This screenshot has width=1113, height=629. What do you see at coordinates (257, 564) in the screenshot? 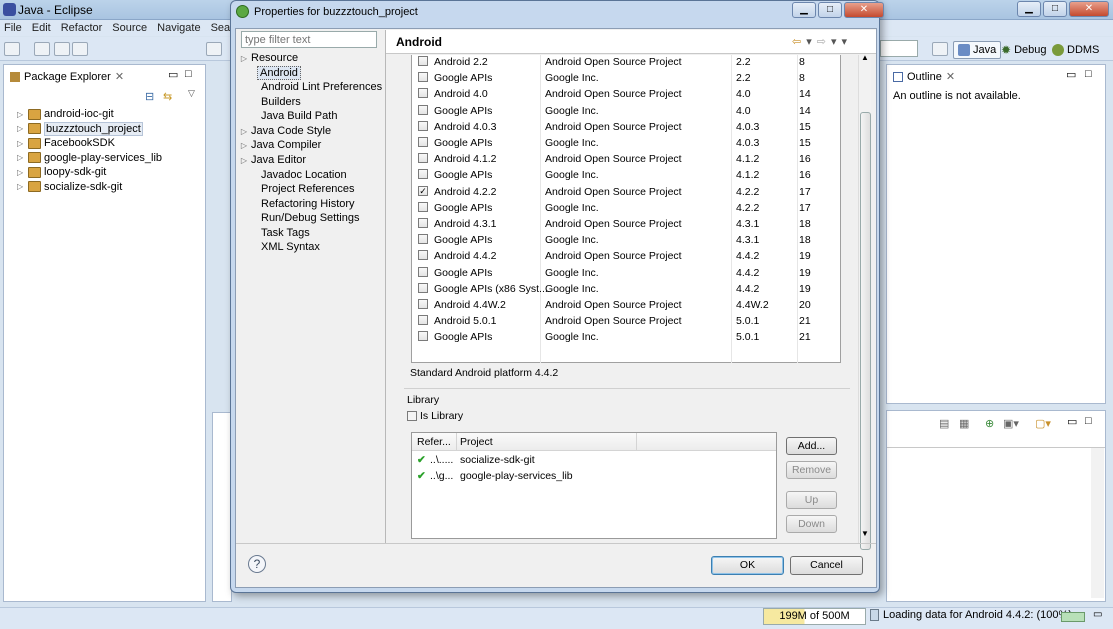
I see `help-button: ?` at bounding box center [257, 564].